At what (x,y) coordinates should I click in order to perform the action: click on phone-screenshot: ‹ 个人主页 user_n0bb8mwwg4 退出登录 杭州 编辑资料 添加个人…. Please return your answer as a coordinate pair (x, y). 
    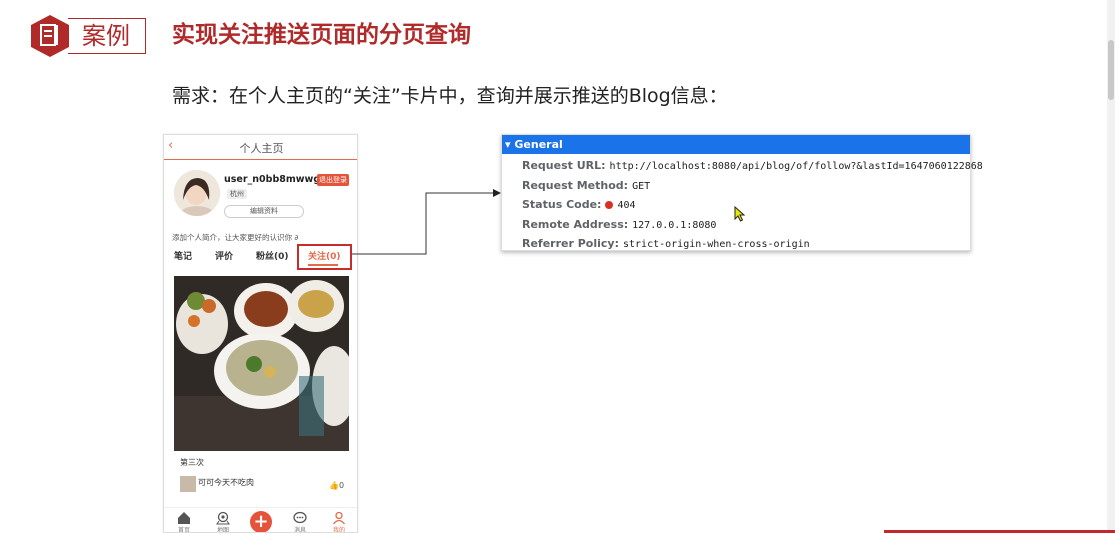
    Looking at the image, I should click on (260, 333).